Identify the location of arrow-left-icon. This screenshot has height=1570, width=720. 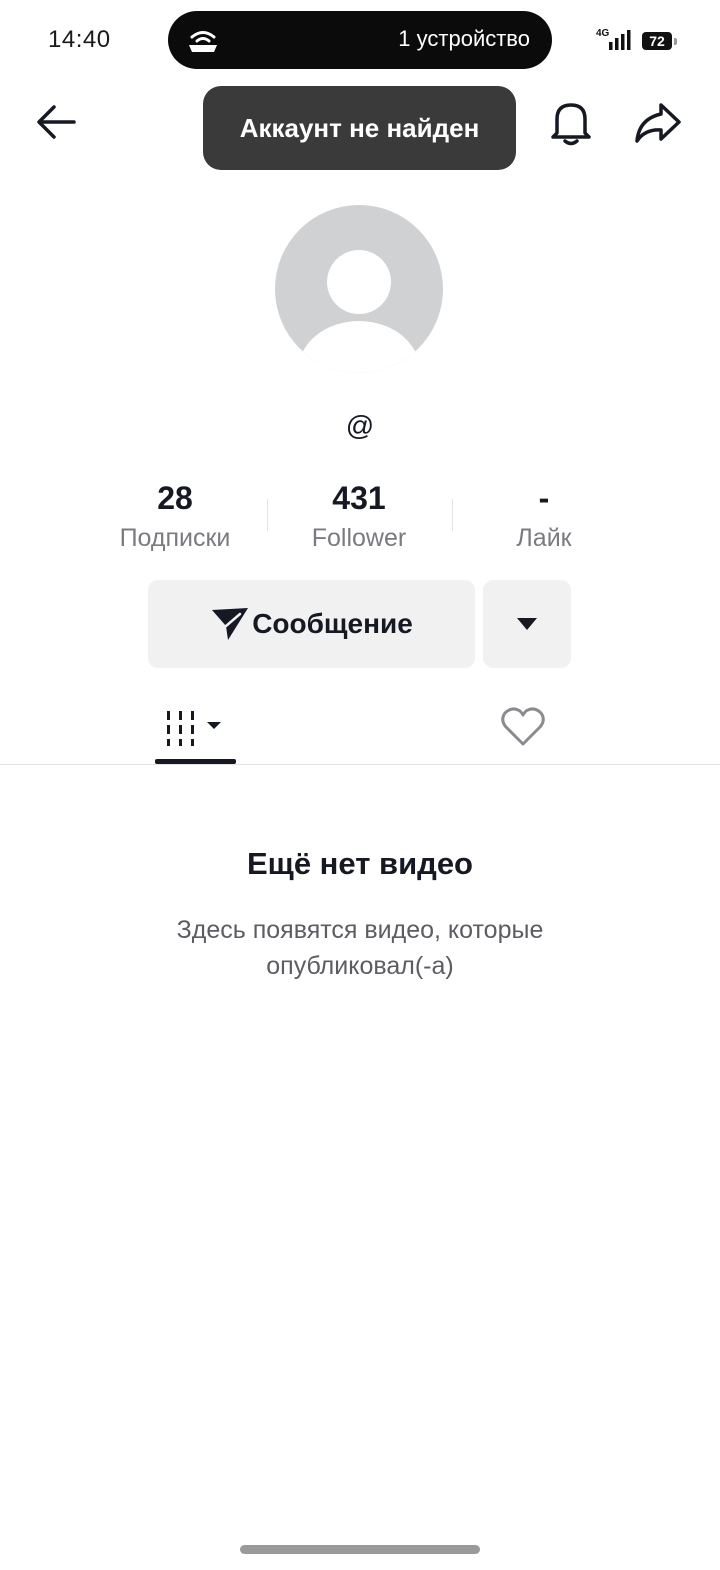
(56, 122).